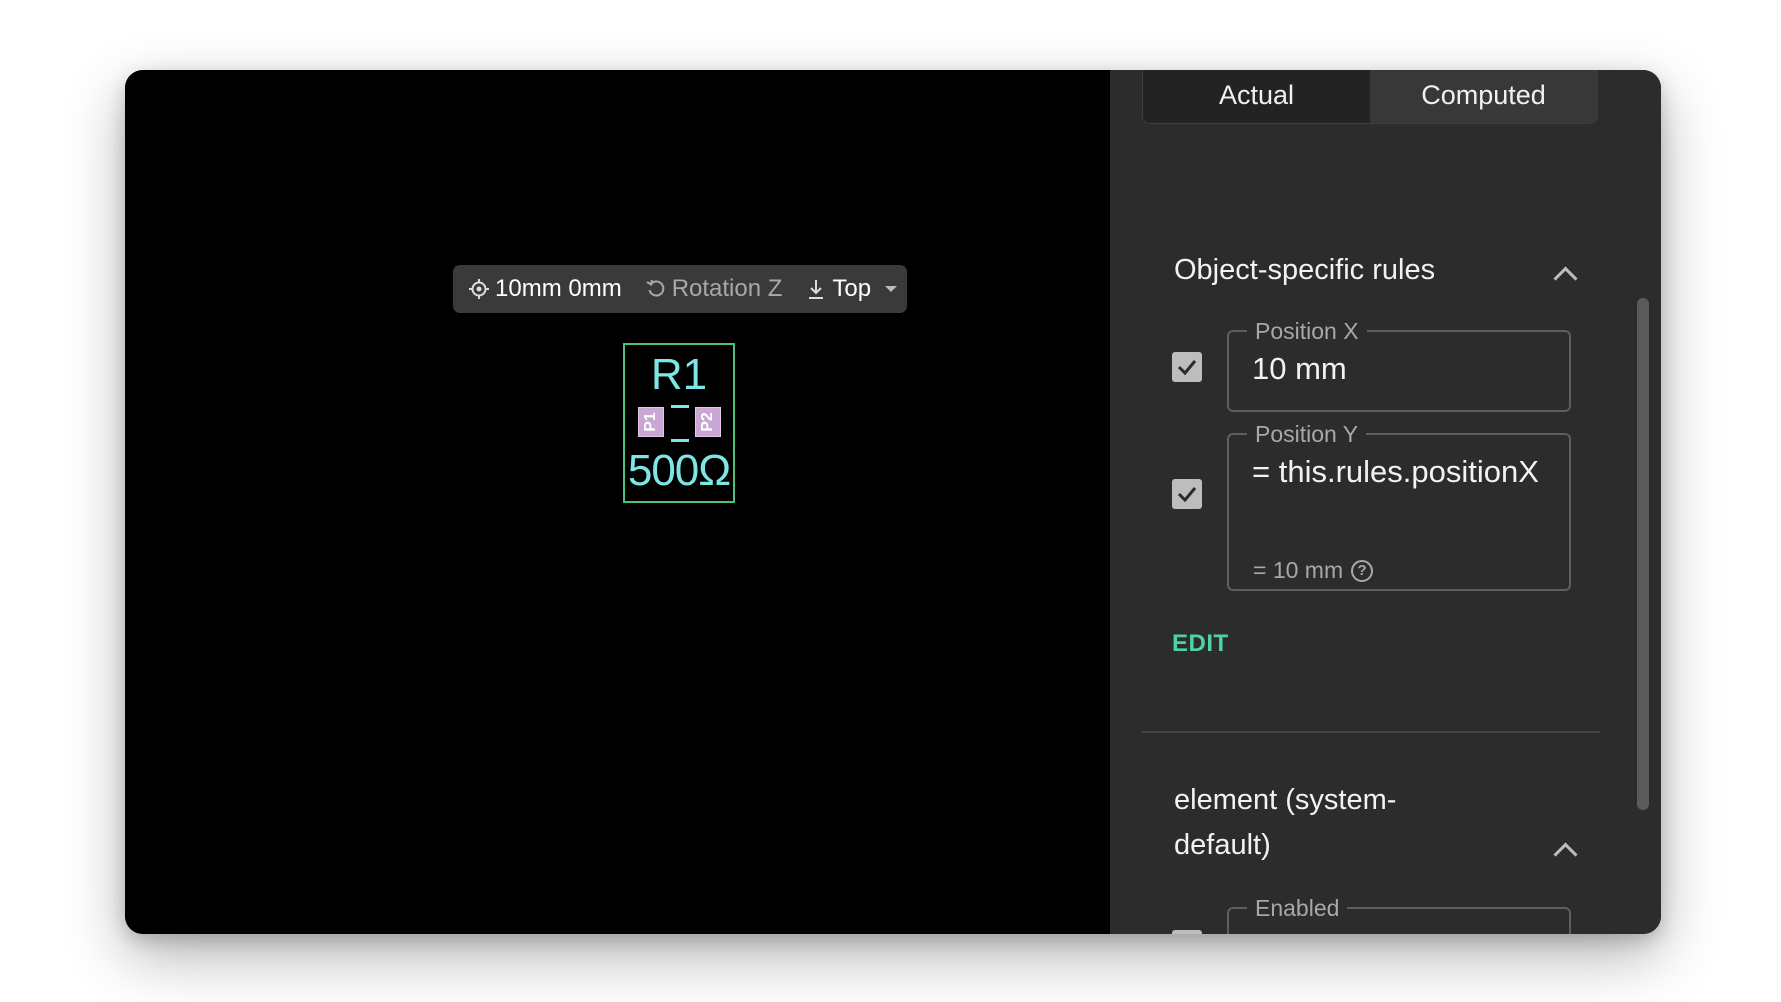  Describe the element at coordinates (1371, 732) in the screenshot. I see `section-divider` at that location.